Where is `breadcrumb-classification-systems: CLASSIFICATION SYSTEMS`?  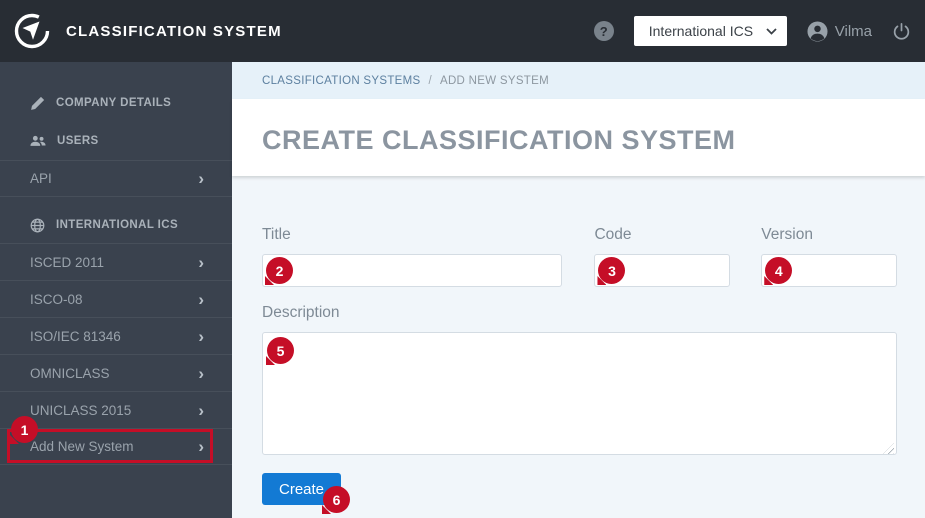
breadcrumb-classification-systems: CLASSIFICATION SYSTEMS is located at coordinates (341, 81).